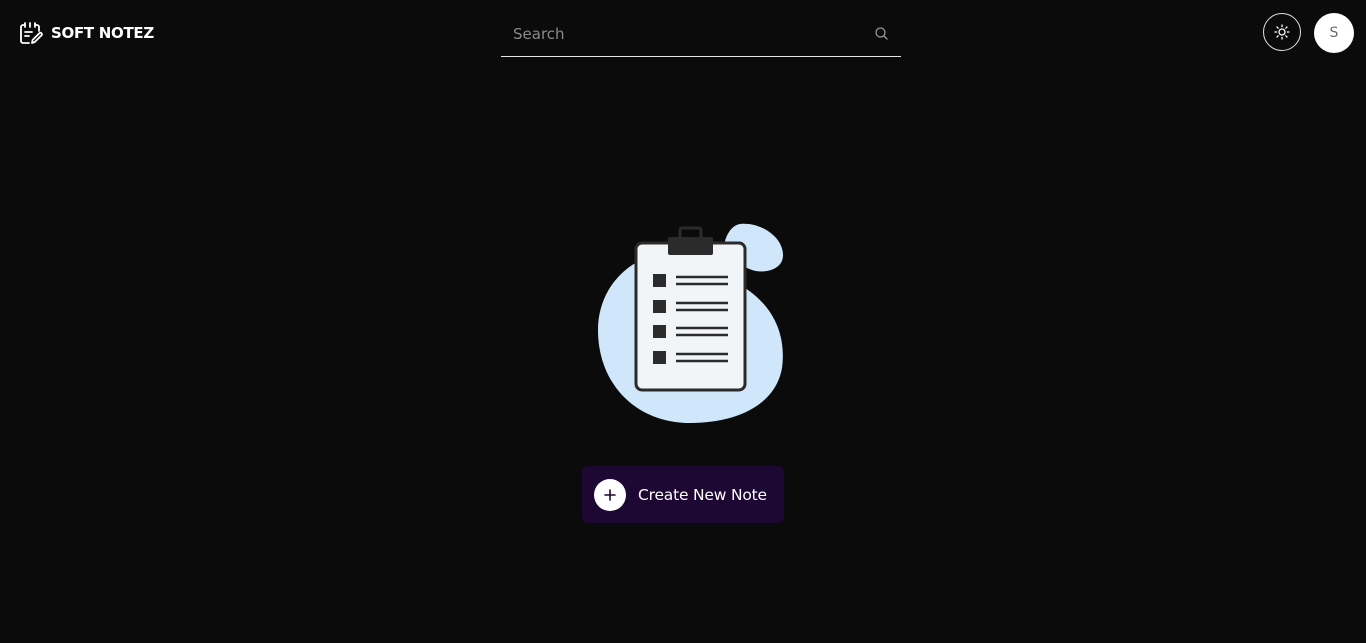 The image size is (1366, 643). I want to click on create-new-note-label: Create New Note, so click(702, 494).